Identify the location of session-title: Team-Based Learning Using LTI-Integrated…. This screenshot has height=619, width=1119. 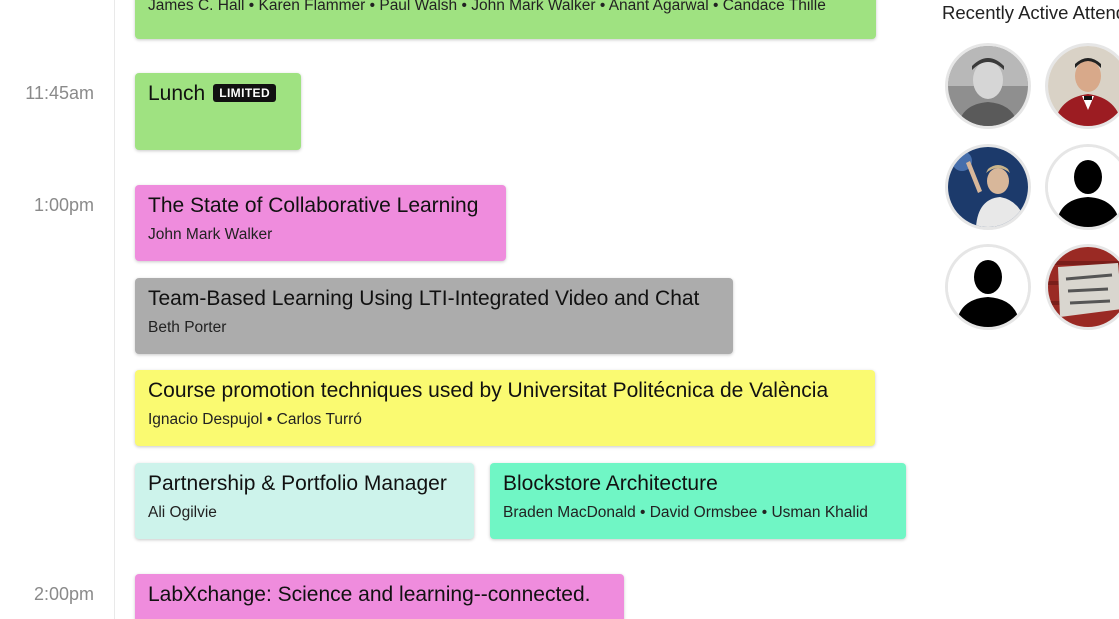
(424, 298).